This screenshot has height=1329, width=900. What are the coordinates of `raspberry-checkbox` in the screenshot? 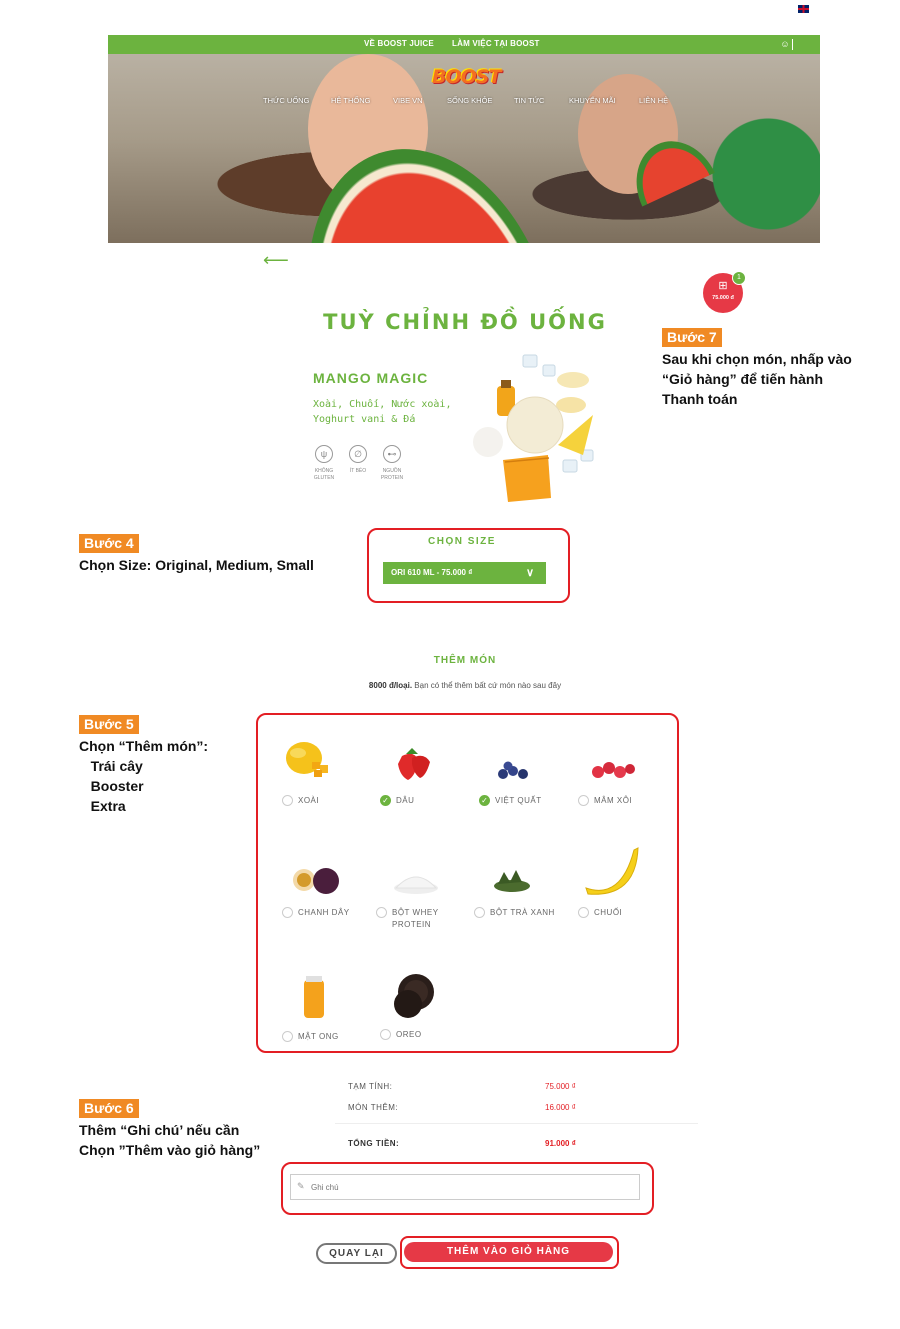 It's located at (583, 800).